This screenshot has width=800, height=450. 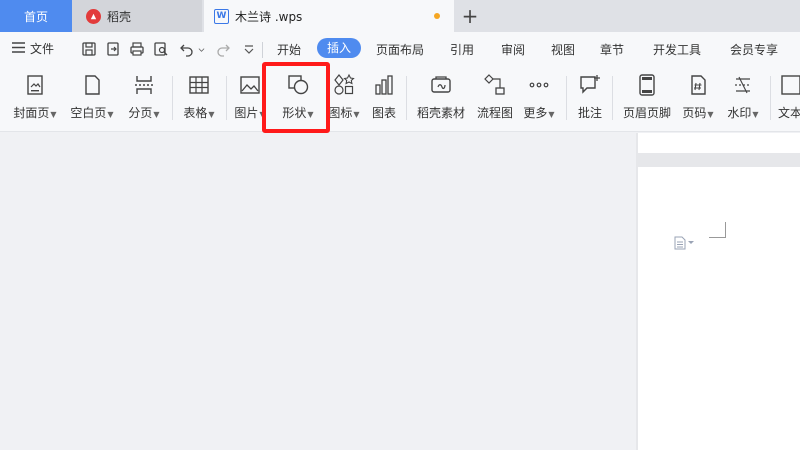 What do you see at coordinates (789, 100) in the screenshot?
I see `text-box-button: 文本` at bounding box center [789, 100].